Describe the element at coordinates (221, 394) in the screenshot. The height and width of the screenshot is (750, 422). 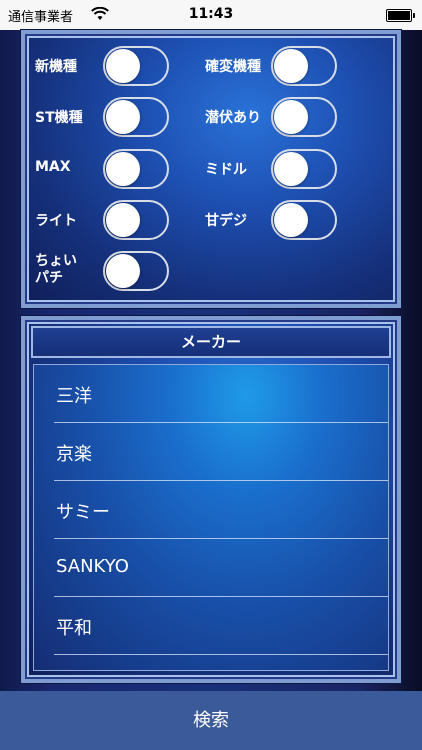
I see `maker-item-sanyo: 三洋` at that location.